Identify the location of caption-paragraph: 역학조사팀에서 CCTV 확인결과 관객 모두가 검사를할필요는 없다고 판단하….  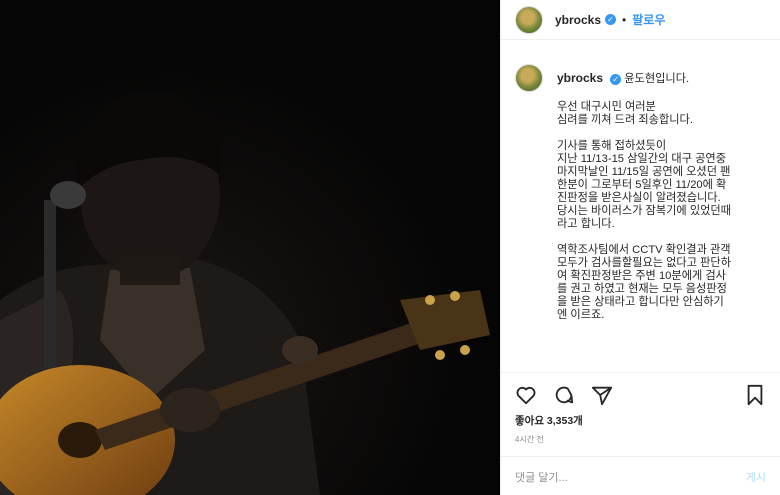
(644, 282).